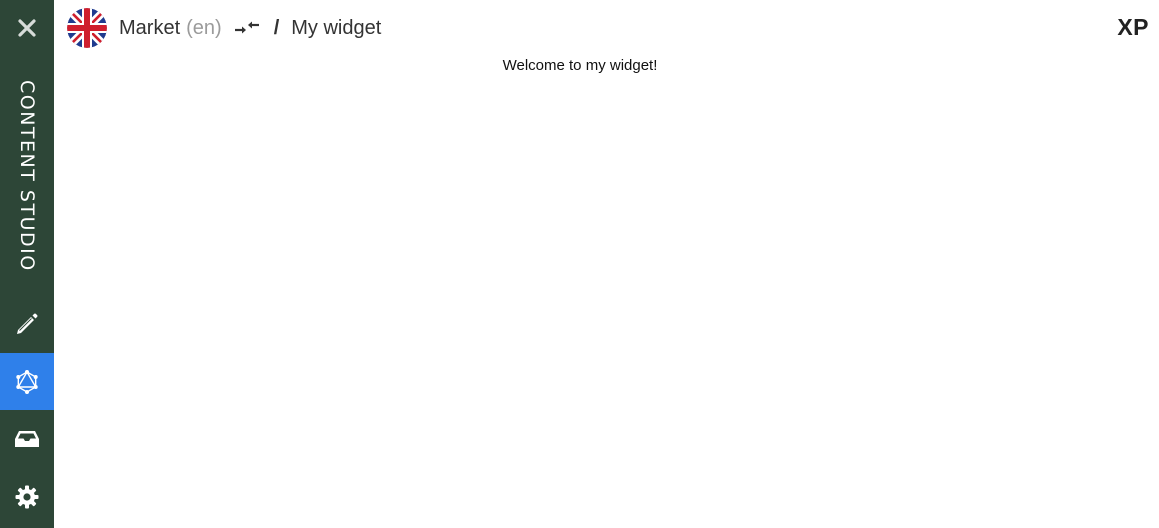 This screenshot has height=528, width=1159. I want to click on inbox-icon, so click(27, 438).